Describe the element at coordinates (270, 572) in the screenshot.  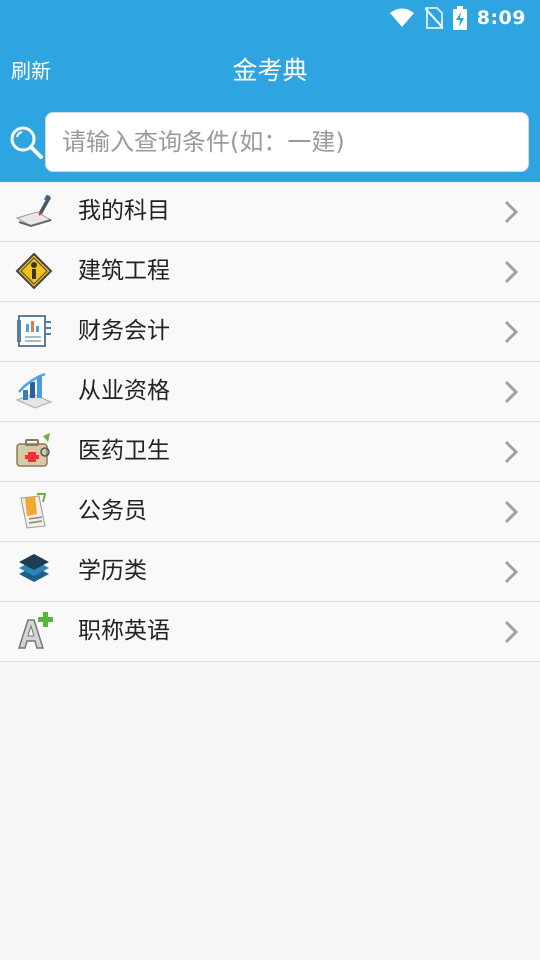
I see `category-item-education: 学历类` at that location.